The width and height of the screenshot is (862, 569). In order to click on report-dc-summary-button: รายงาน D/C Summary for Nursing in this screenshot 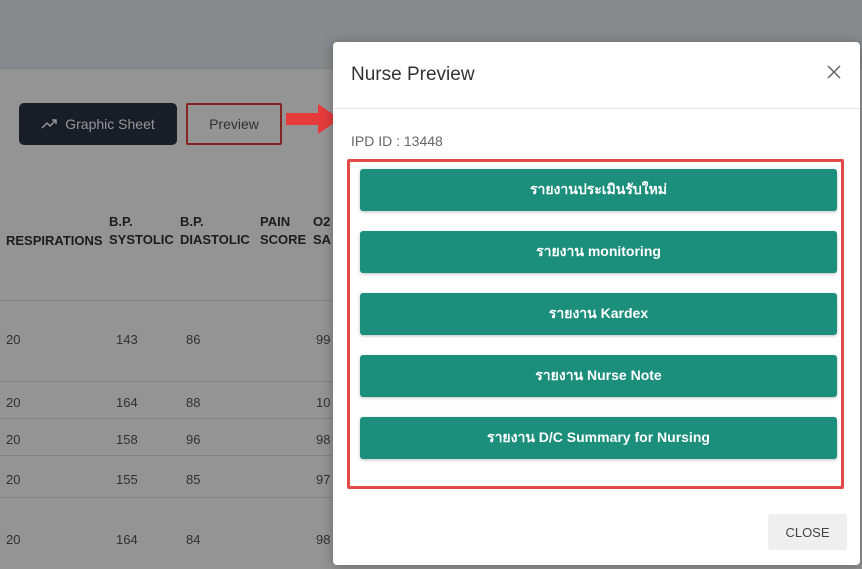, I will do `click(598, 438)`.